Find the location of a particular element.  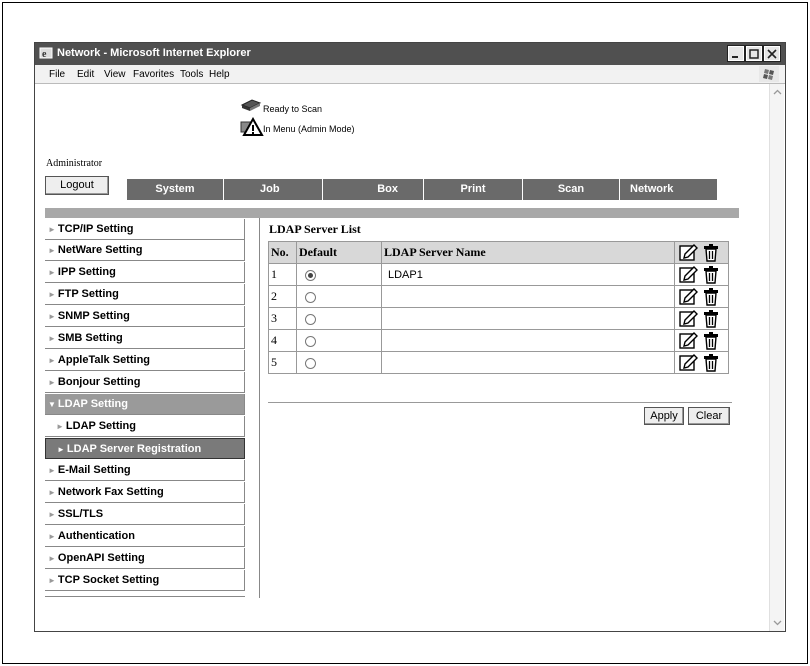

tab-print: Print is located at coordinates (473, 189).